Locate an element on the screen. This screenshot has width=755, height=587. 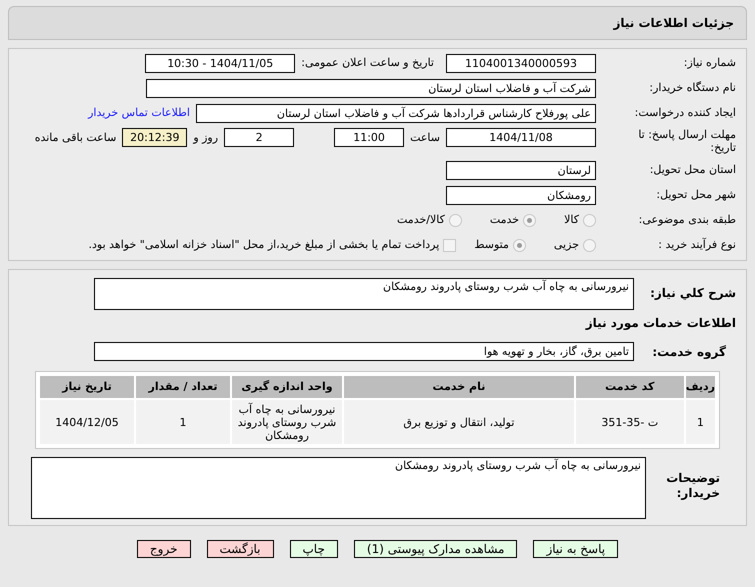
table-cell: 1404/12/05 is located at coordinates (87, 422).